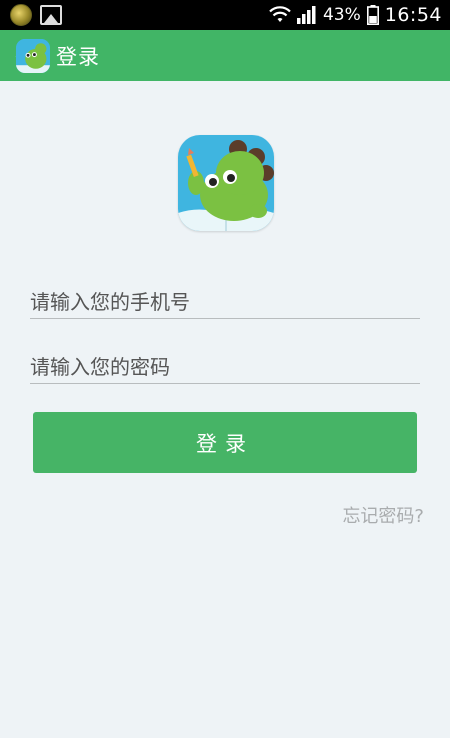 The width and height of the screenshot is (450, 738). Describe the element at coordinates (14, 55) in the screenshot. I see `back-arrow-icon: 〈` at that location.